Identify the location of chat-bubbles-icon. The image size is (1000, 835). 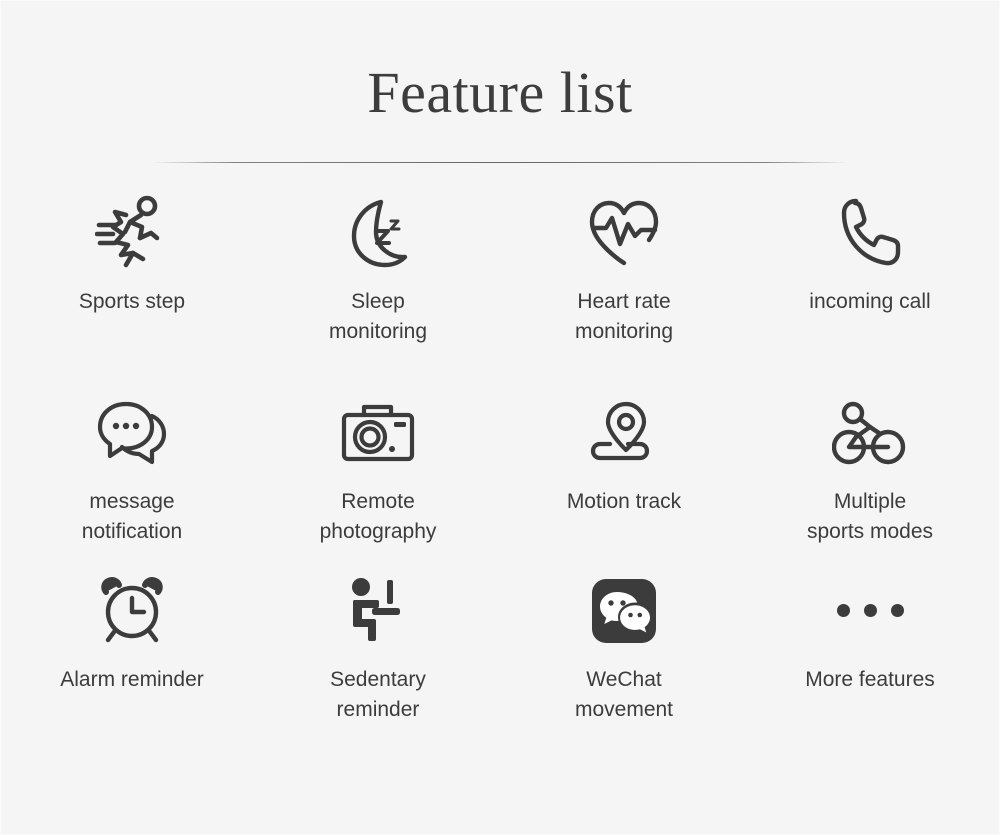
(132, 433).